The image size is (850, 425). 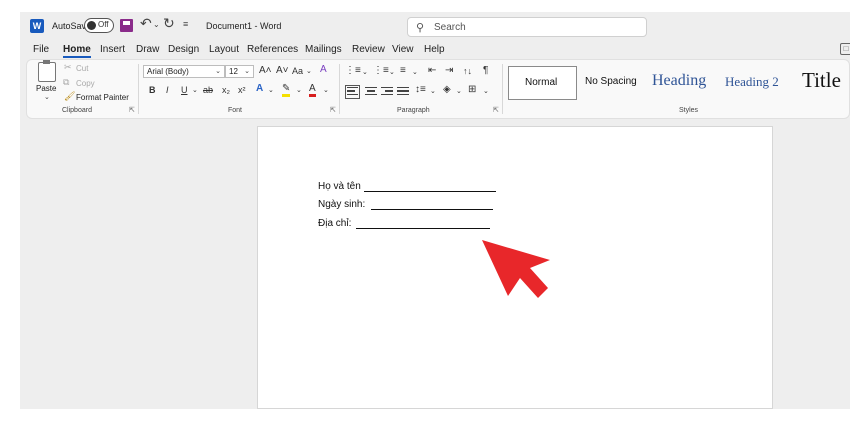 What do you see at coordinates (368, 49) in the screenshot?
I see `tab-review: Review` at bounding box center [368, 49].